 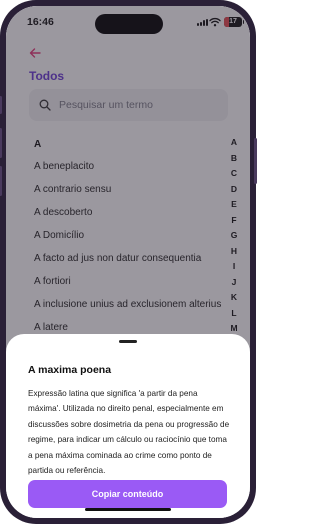 What do you see at coordinates (255, 161) in the screenshot?
I see `power-button` at bounding box center [255, 161].